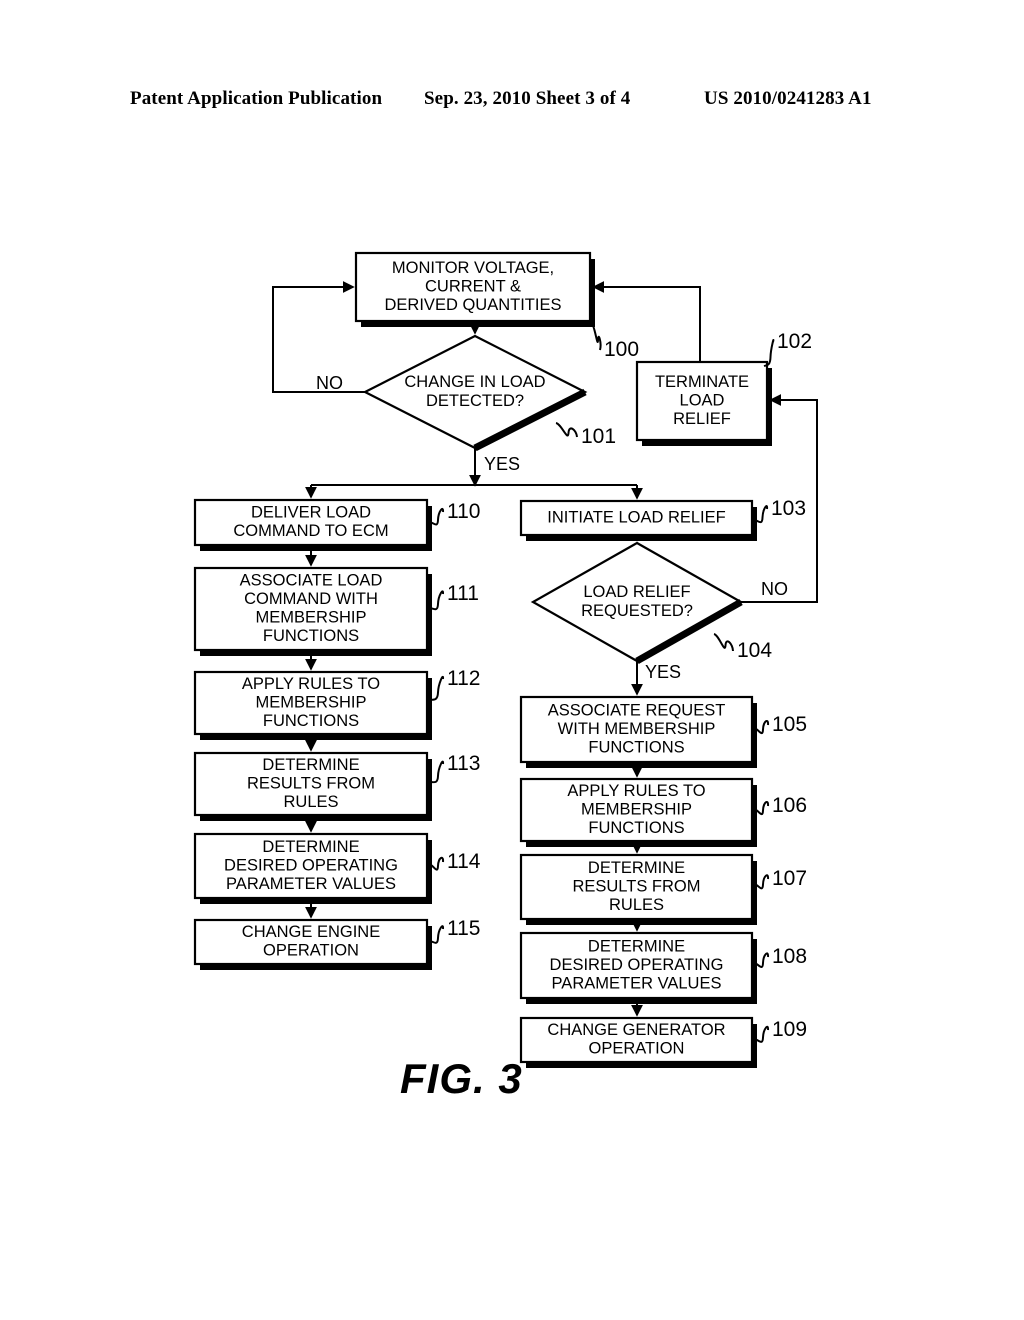  I want to click on node-text-line: DELIVER LOAD, so click(311, 513).